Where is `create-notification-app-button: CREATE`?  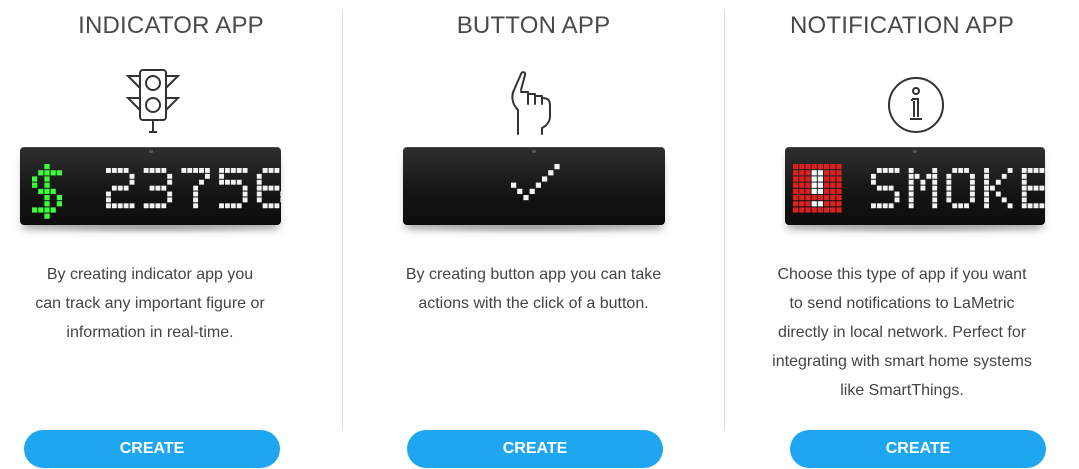 create-notification-app-button: CREATE is located at coordinates (918, 449).